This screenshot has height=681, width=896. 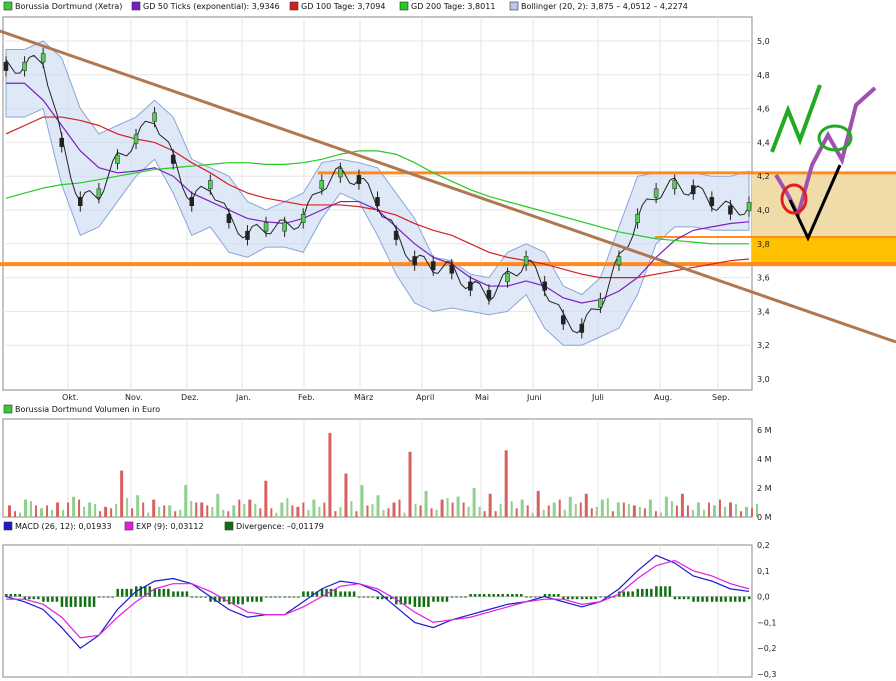 What do you see at coordinates (280, 526) in the screenshot?
I see `legend-label: Divergence: –0,01179` at bounding box center [280, 526].